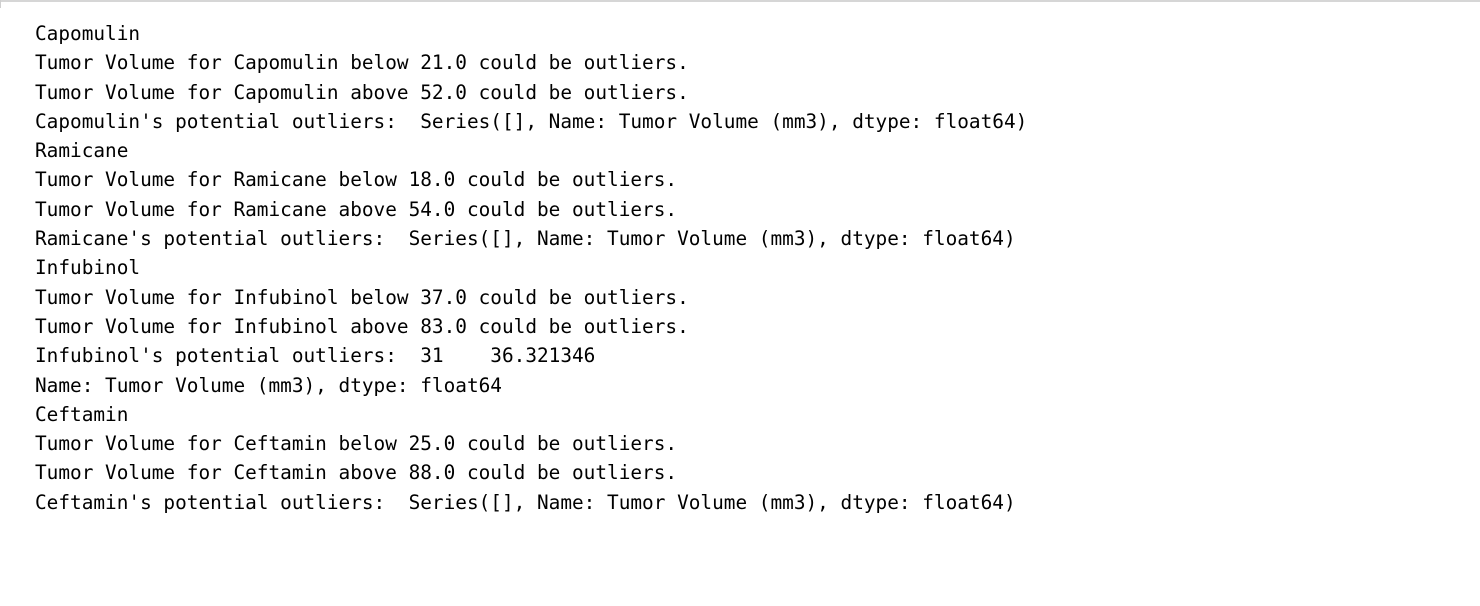  Describe the element at coordinates (740, 1) in the screenshot. I see `cell-top-border` at that location.